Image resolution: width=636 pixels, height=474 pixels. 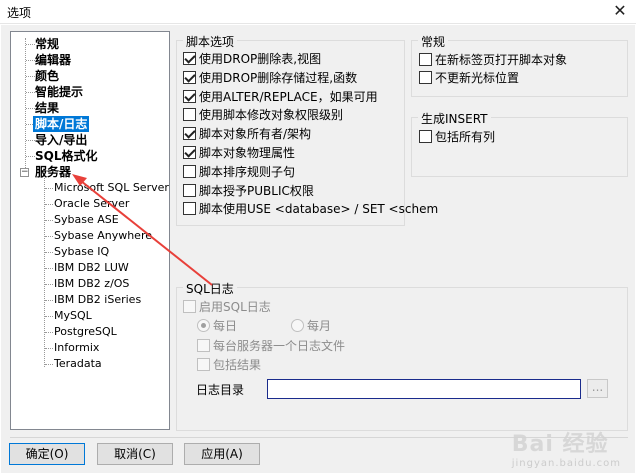 What do you see at coordinates (454, 118) in the screenshot?
I see `generate-insert-title: 生成INSERT` at bounding box center [454, 118].